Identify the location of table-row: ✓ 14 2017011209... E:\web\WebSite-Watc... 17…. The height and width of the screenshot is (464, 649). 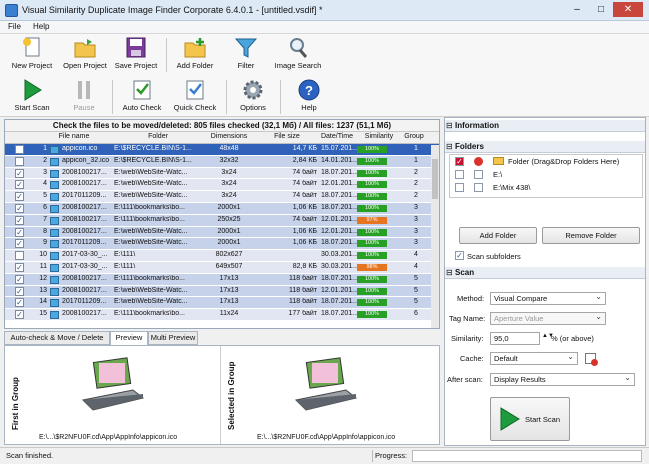
(222, 303).